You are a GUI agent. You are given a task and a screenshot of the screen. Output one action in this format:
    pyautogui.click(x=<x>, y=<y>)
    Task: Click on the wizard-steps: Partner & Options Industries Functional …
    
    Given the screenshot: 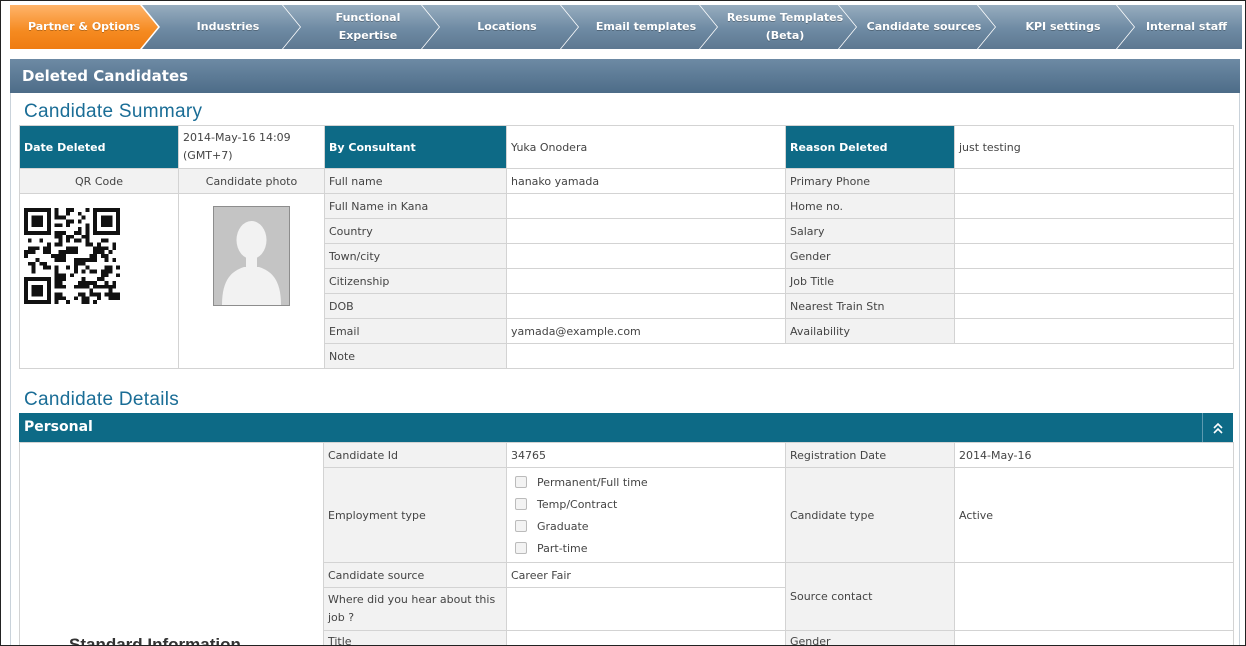 What is the action you would take?
    pyautogui.click(x=626, y=27)
    